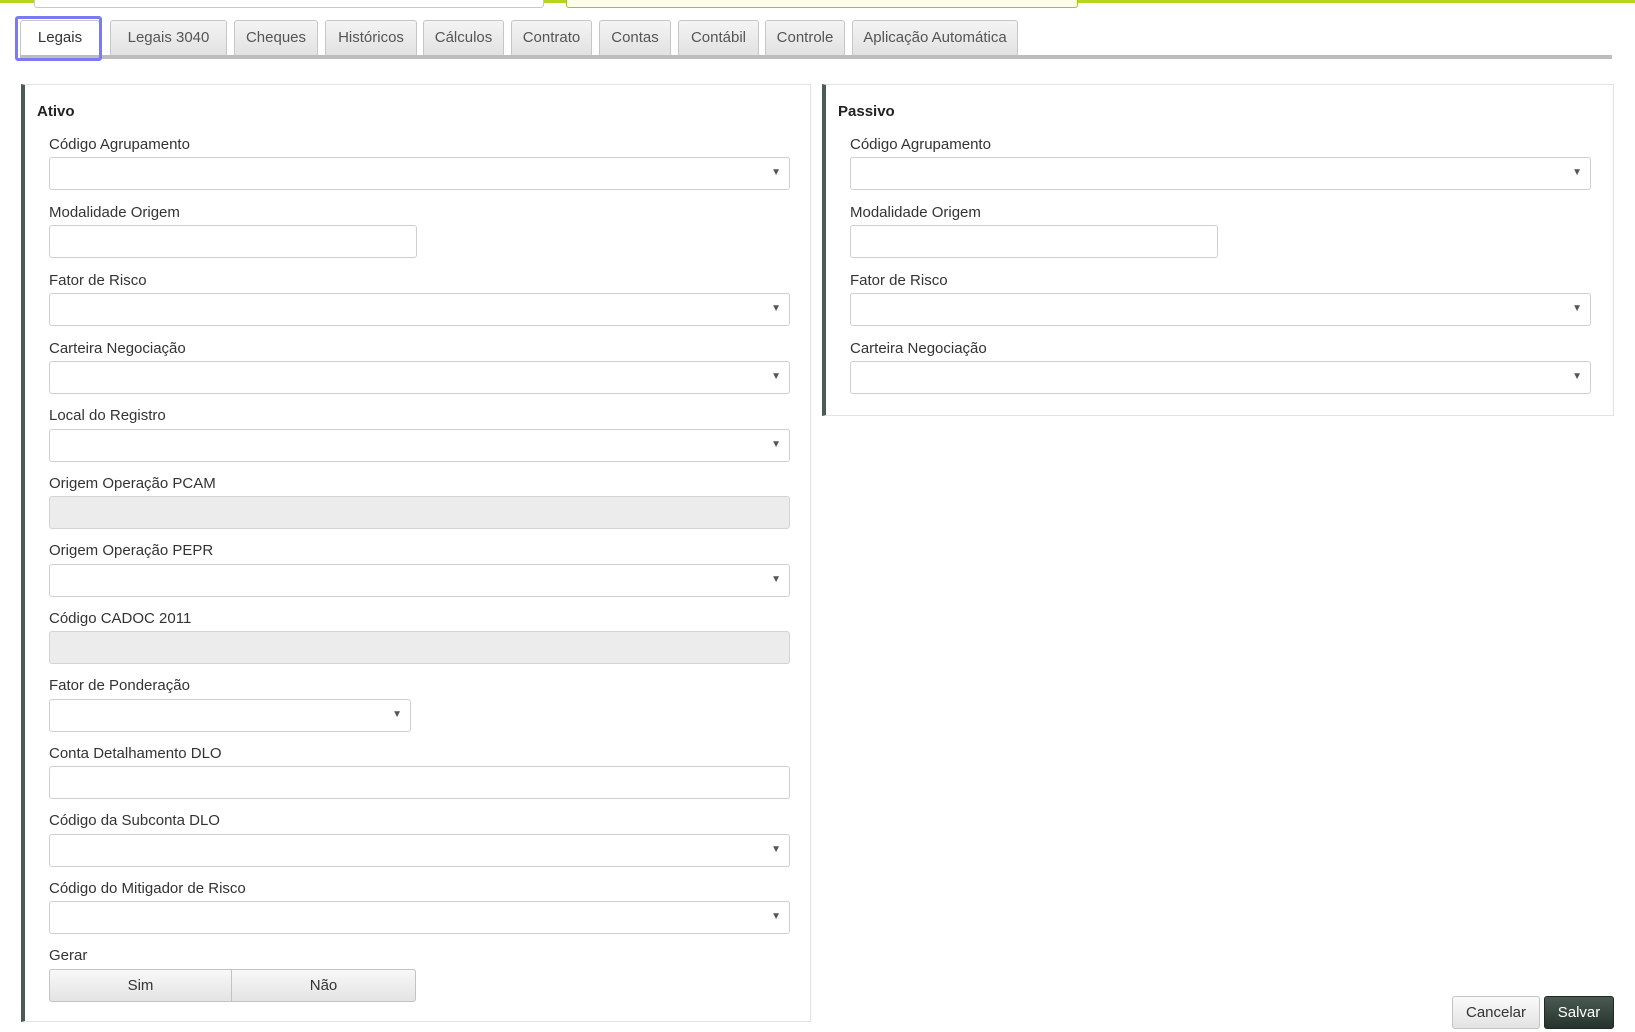  I want to click on gerar-sim-button: Sim, so click(140, 985).